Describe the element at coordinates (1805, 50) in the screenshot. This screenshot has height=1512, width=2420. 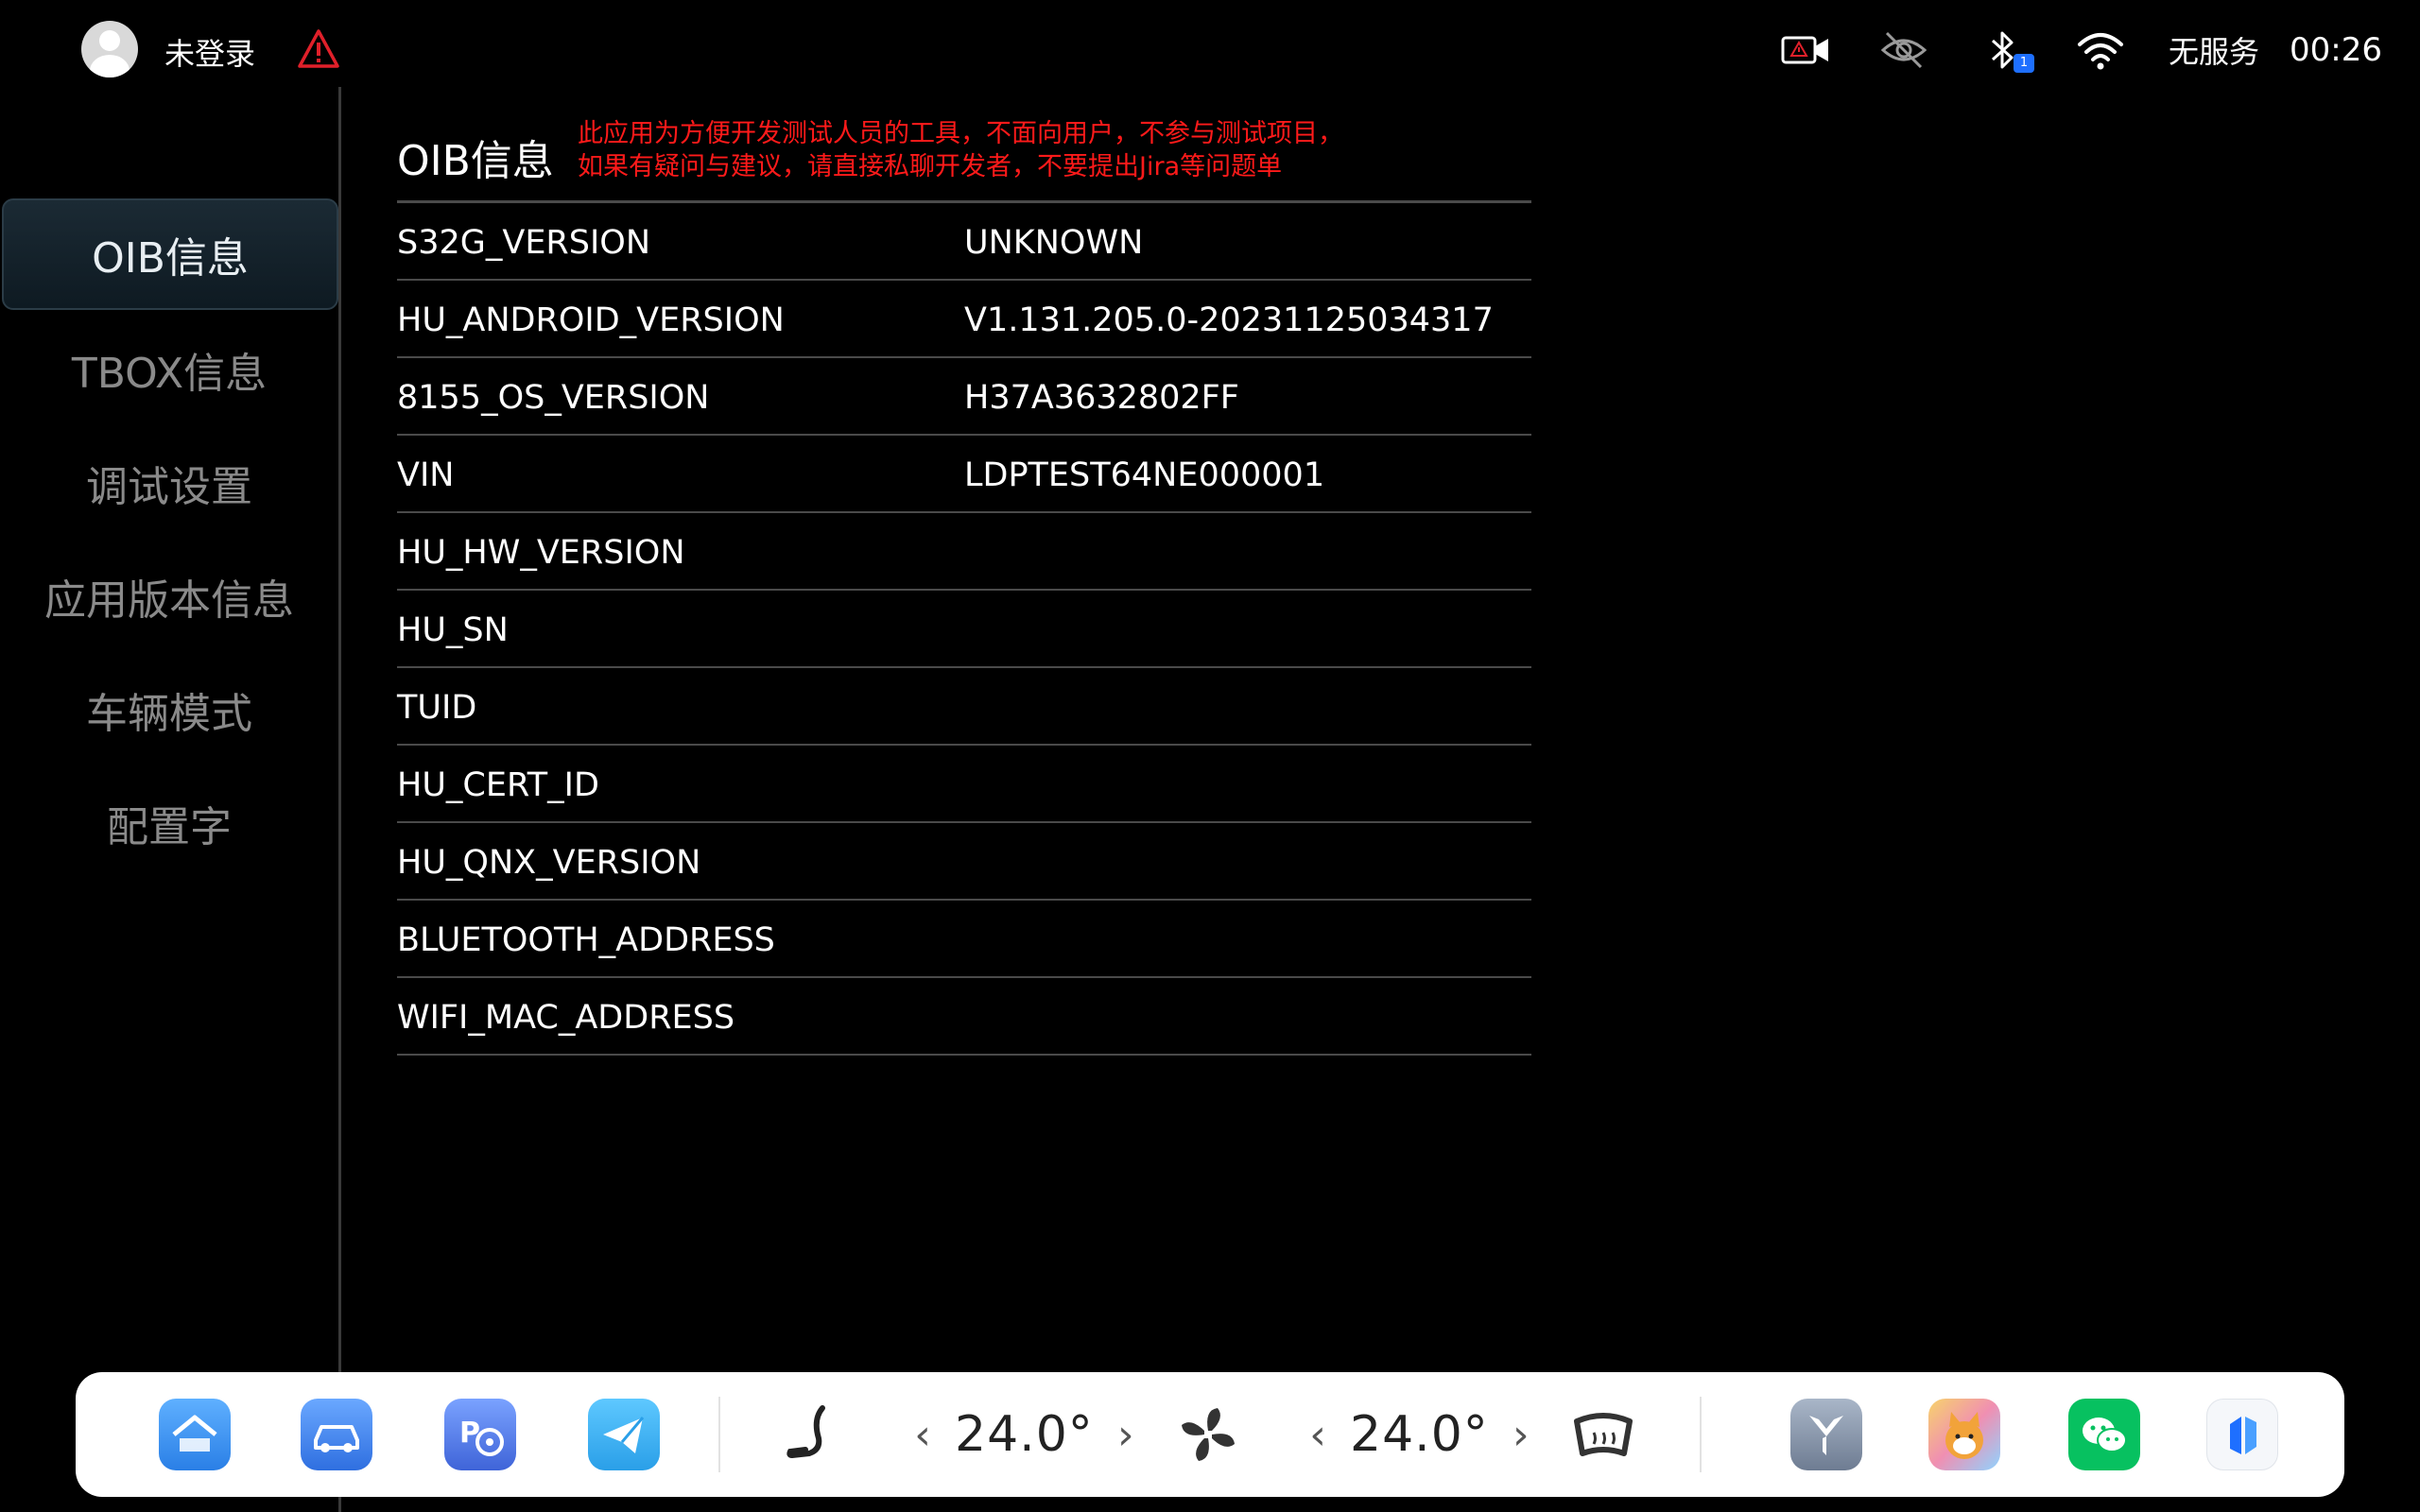
I see `camera-warning-icon` at that location.